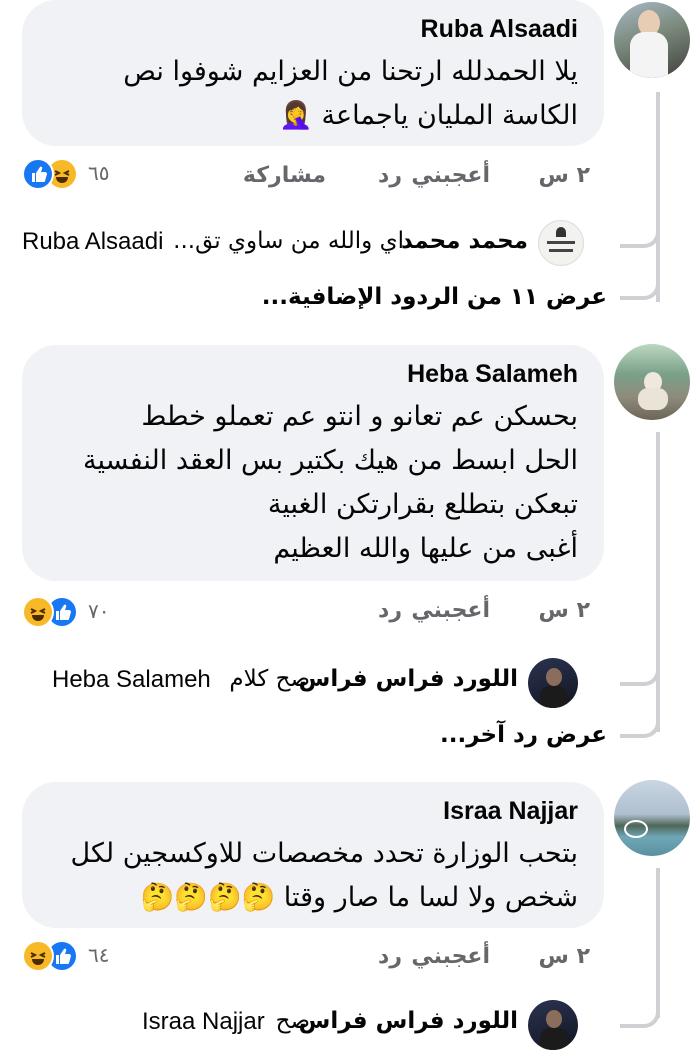 The width and height of the screenshot is (693, 1059). What do you see at coordinates (99, 173) in the screenshot?
I see `reaction-count: ٦٥` at bounding box center [99, 173].